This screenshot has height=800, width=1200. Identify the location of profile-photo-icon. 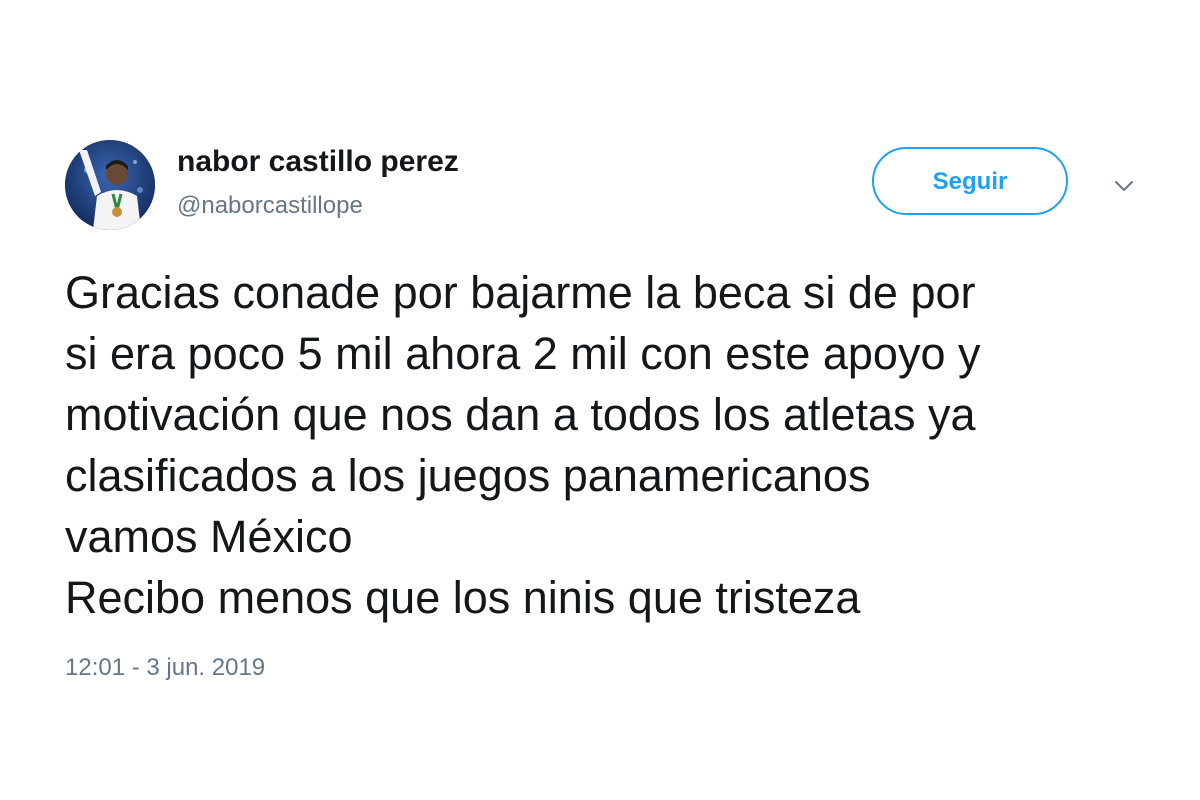
(110, 185).